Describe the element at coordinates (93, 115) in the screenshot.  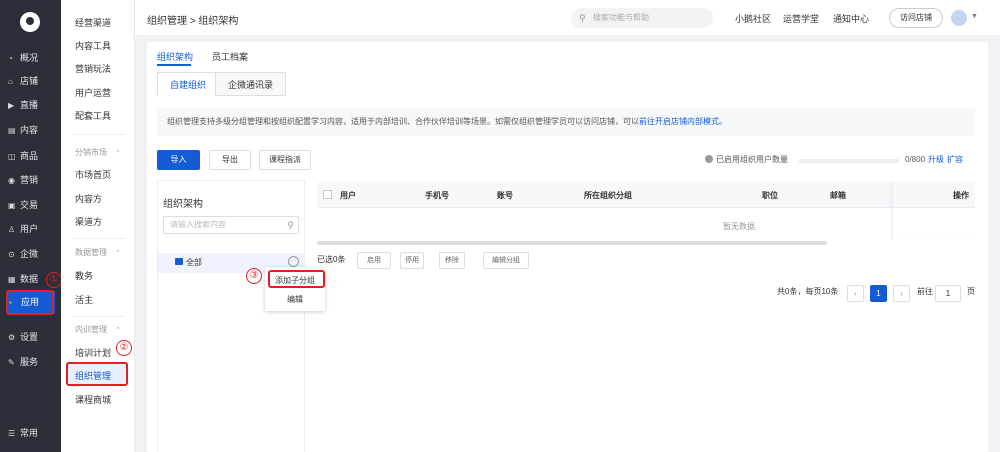
I see `subnav-item-tools: 配套工具` at that location.